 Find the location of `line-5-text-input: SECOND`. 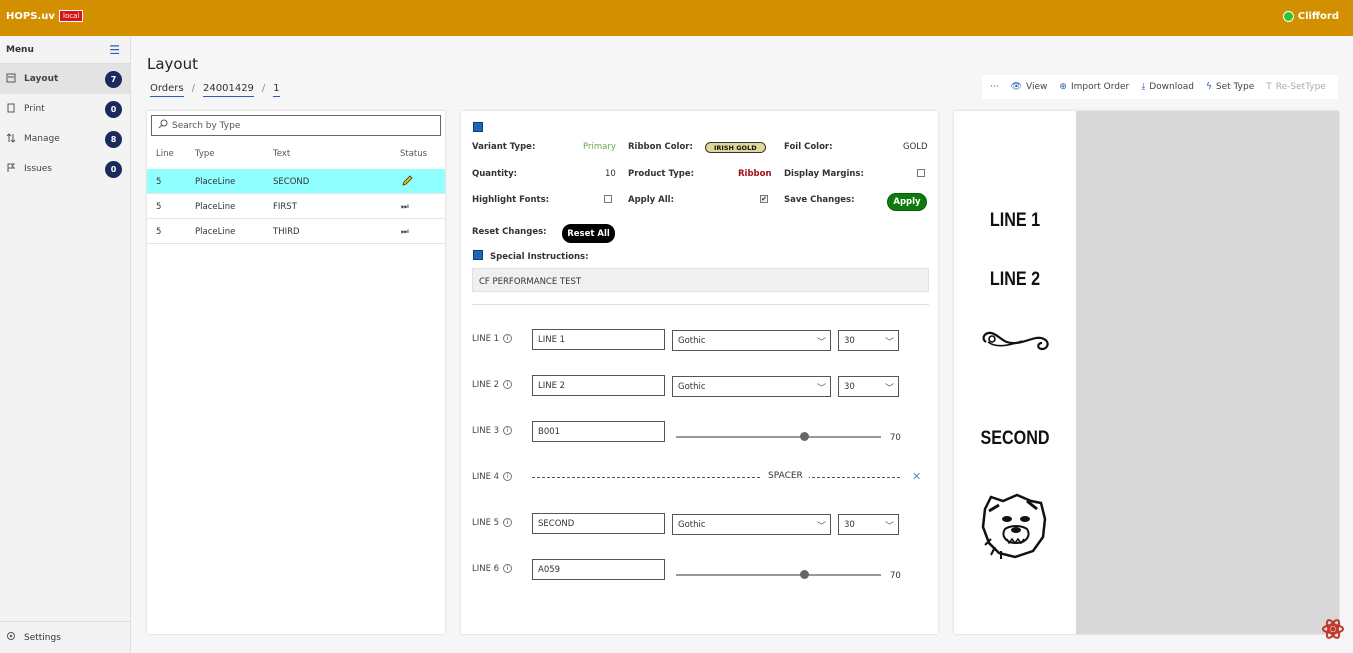

line-5-text-input: SECOND is located at coordinates (598, 523).